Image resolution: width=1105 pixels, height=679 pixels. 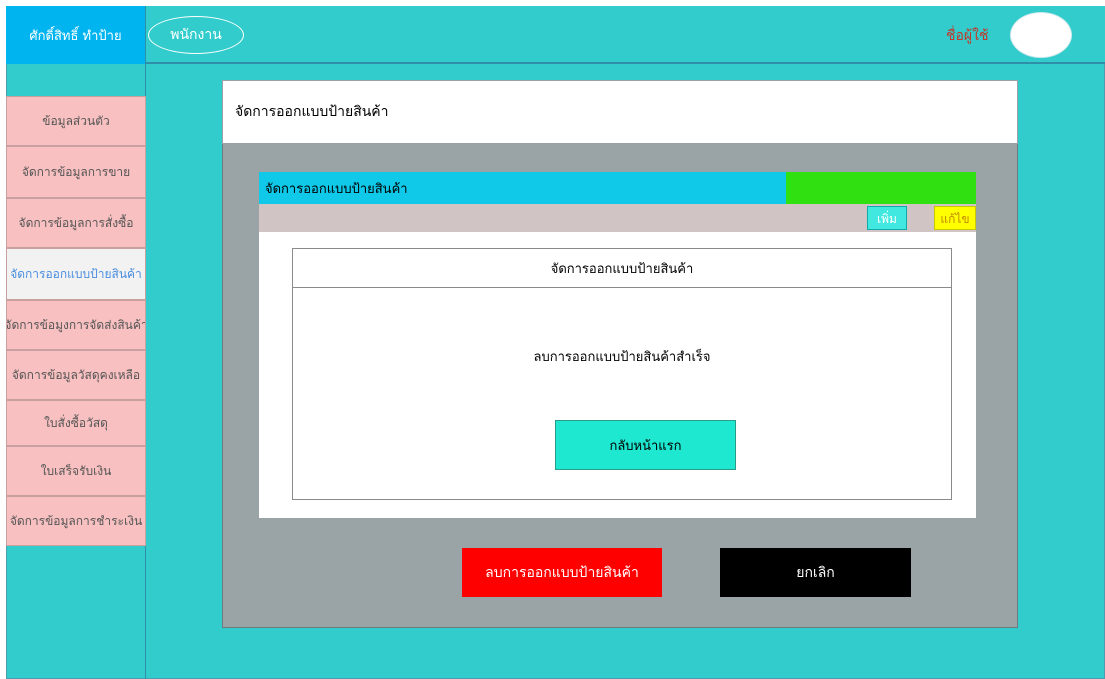 I want to click on sidebar-item-material-orders: ใบสั่งซื้อวัสดุ, so click(x=76, y=423).